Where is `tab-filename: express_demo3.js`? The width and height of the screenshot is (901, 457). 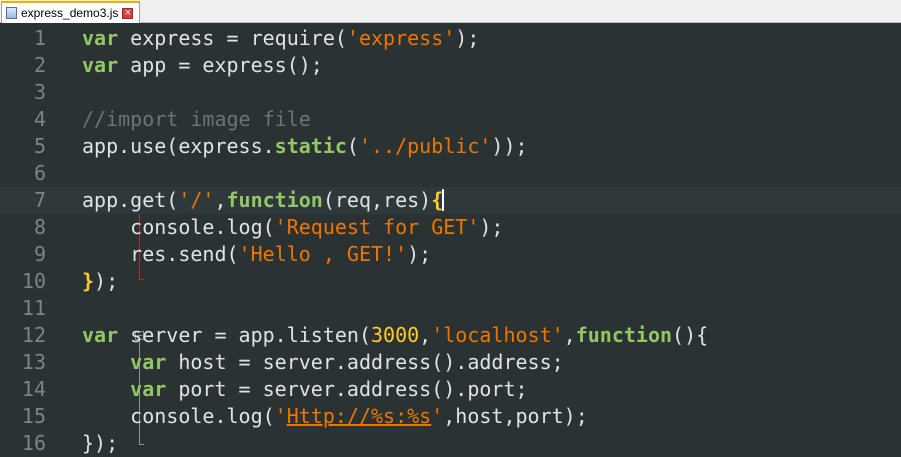 tab-filename: express_demo3.js is located at coordinates (70, 13).